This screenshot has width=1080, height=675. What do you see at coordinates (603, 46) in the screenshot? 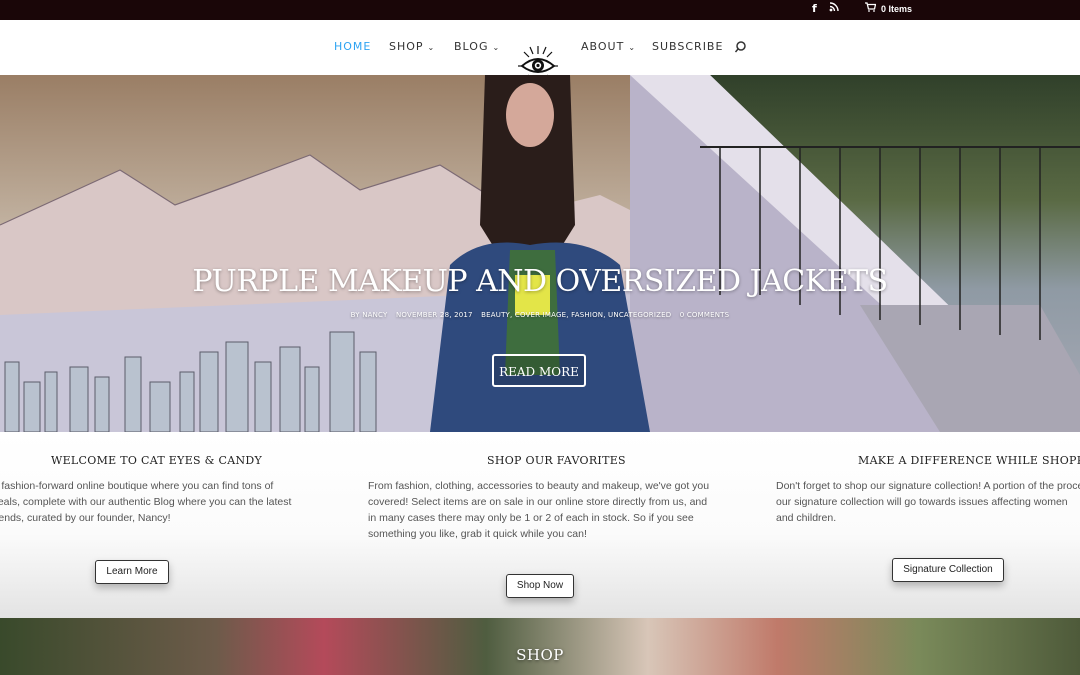
I see `nav-item-about-label: ABOUT` at bounding box center [603, 46].